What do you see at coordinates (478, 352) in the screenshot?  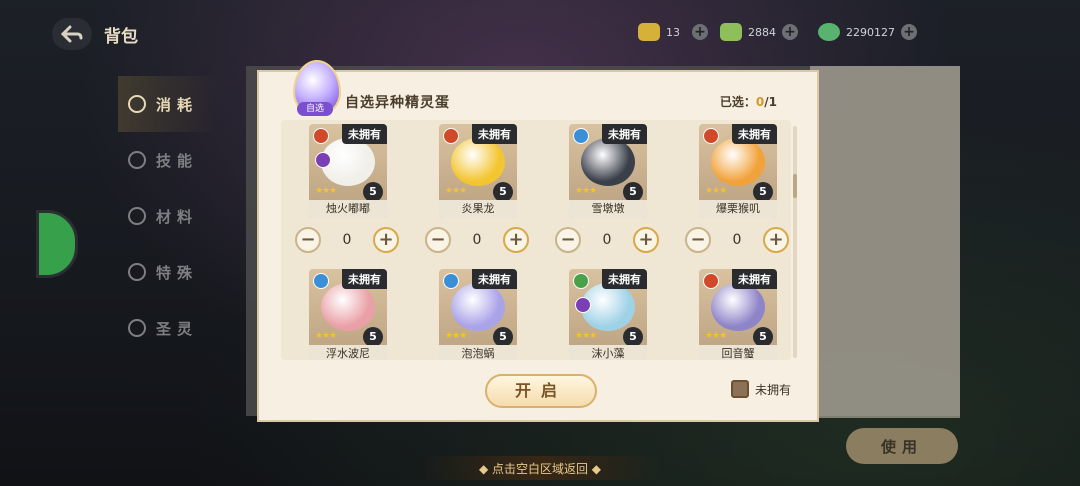 I see `pet-name: 泡泡蜗` at bounding box center [478, 352].